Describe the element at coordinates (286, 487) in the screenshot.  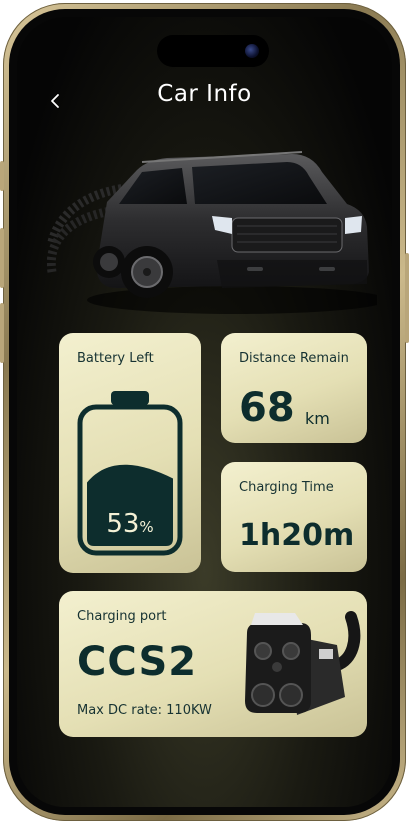
I see `charging-time-label: Charging Time` at that location.